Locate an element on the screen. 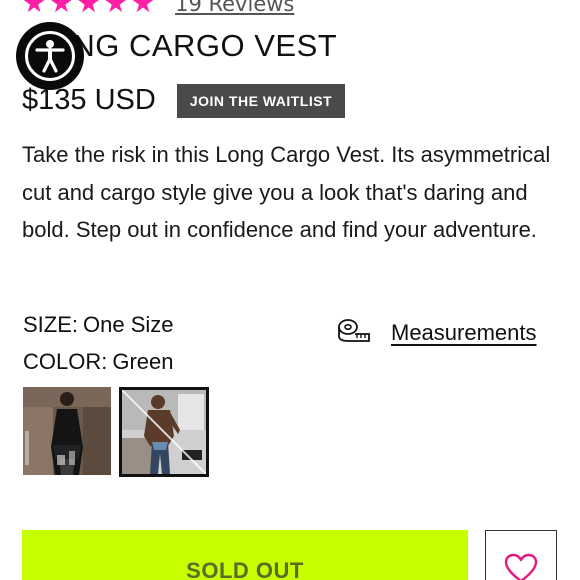 The height and width of the screenshot is (580, 580). color-label: COLOR: is located at coordinates (65, 361).